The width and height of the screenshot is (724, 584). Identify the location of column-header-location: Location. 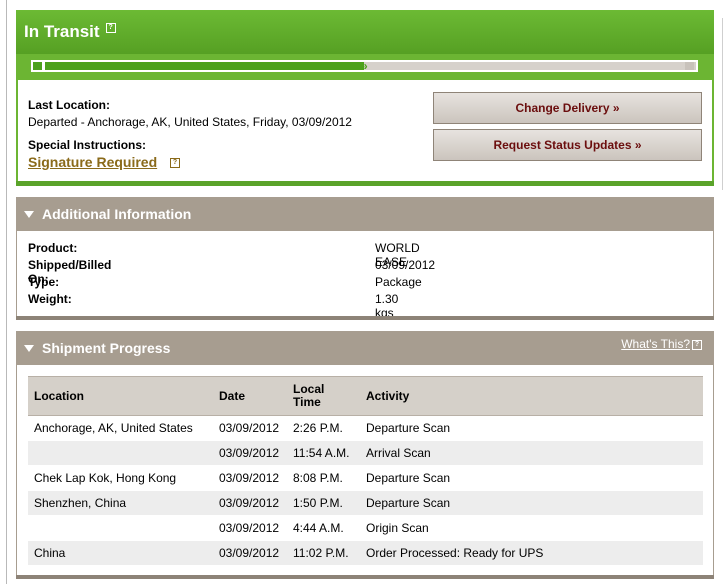
(120, 396).